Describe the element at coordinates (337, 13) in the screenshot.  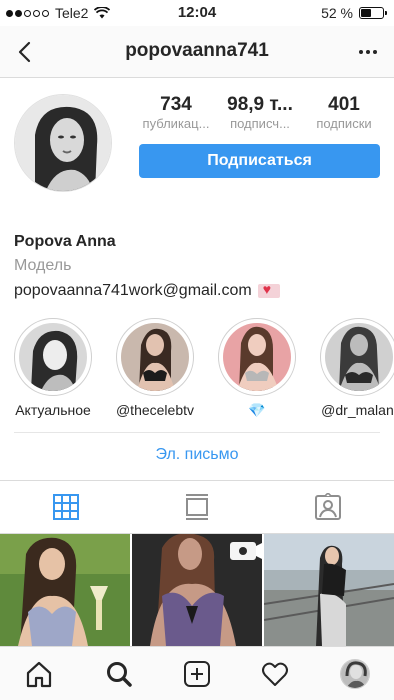
I see `battery-percent: 52 %` at that location.